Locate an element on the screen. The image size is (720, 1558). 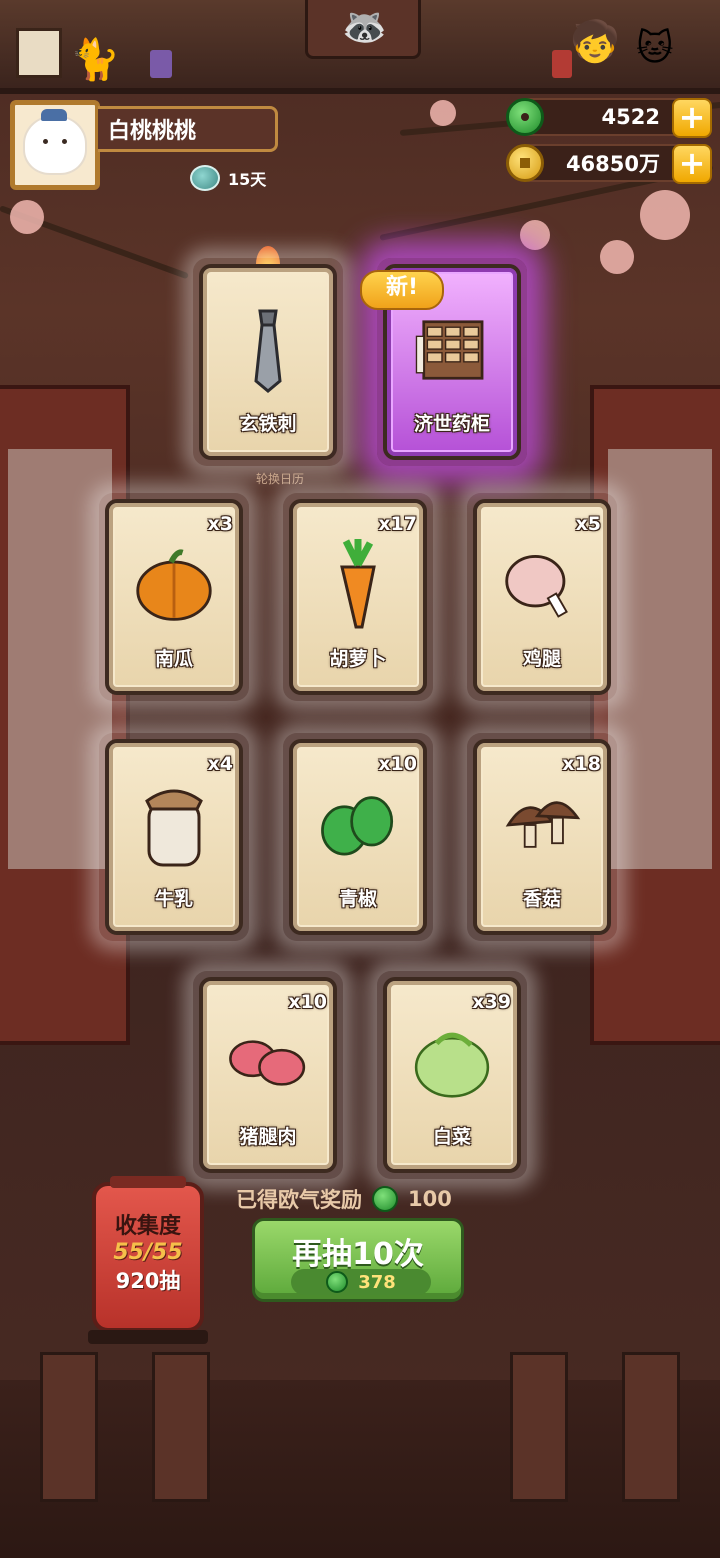
card-quantity: x3 is located at coordinates (220, 524).